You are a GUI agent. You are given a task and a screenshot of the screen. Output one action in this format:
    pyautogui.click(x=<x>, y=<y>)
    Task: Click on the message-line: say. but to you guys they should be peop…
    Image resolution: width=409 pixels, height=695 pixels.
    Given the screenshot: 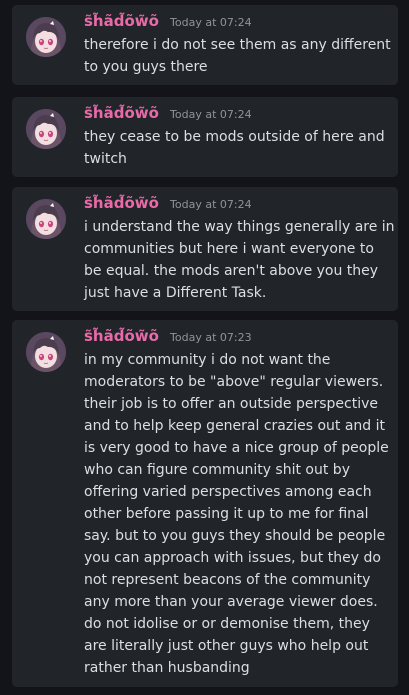 What is the action you would take?
    pyautogui.click(x=235, y=536)
    